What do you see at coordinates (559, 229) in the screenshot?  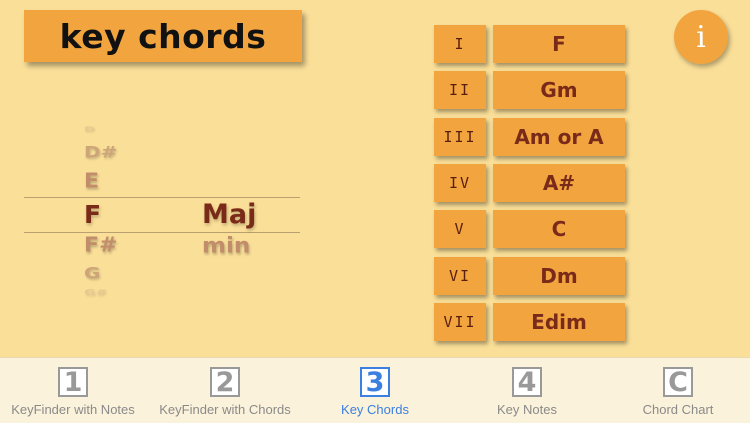 I see `chord-button: C` at bounding box center [559, 229].